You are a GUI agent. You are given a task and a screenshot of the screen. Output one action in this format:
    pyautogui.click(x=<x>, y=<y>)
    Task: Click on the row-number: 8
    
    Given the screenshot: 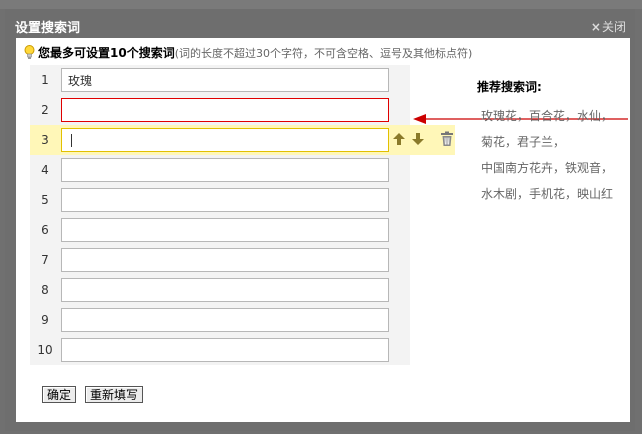 What is the action you would take?
    pyautogui.click(x=45, y=290)
    